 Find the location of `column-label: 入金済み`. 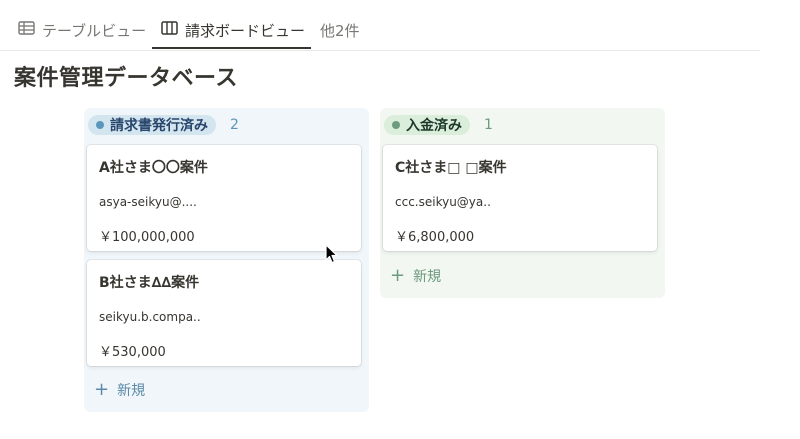

column-label: 入金済み is located at coordinates (434, 126).